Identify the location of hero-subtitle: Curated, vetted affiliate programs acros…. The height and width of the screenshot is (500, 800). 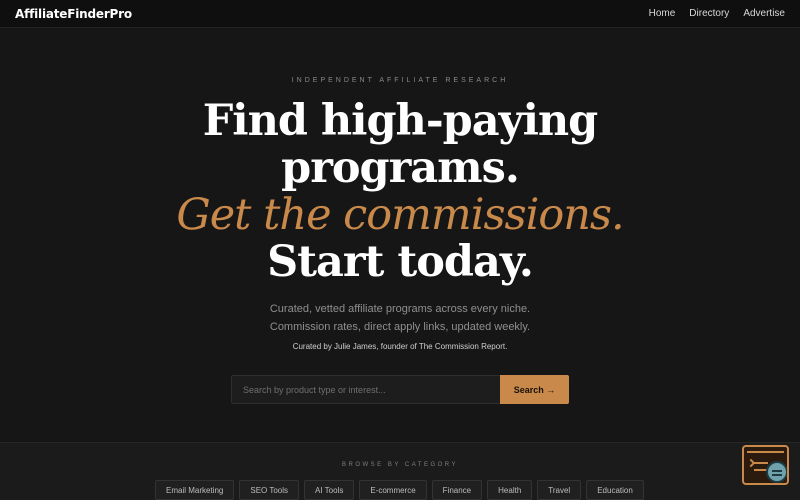
(400, 318).